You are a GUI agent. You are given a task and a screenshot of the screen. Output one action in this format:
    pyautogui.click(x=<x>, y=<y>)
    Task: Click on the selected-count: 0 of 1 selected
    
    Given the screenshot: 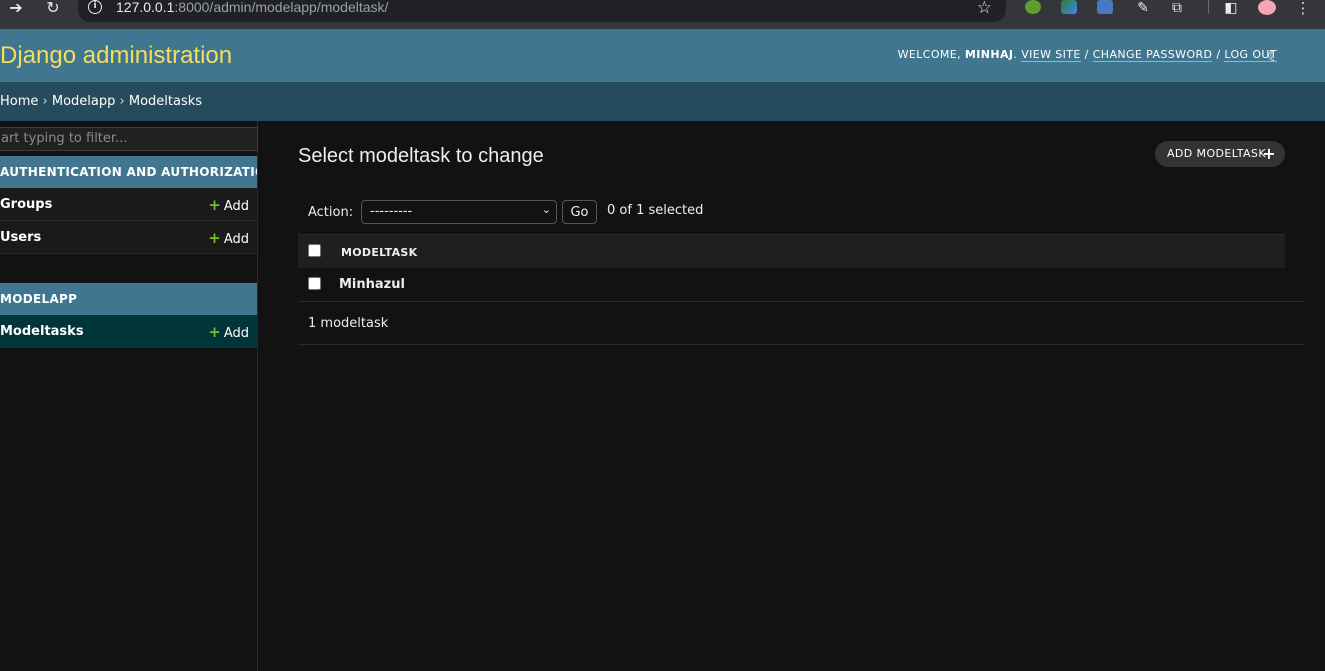 What is the action you would take?
    pyautogui.click(x=655, y=210)
    